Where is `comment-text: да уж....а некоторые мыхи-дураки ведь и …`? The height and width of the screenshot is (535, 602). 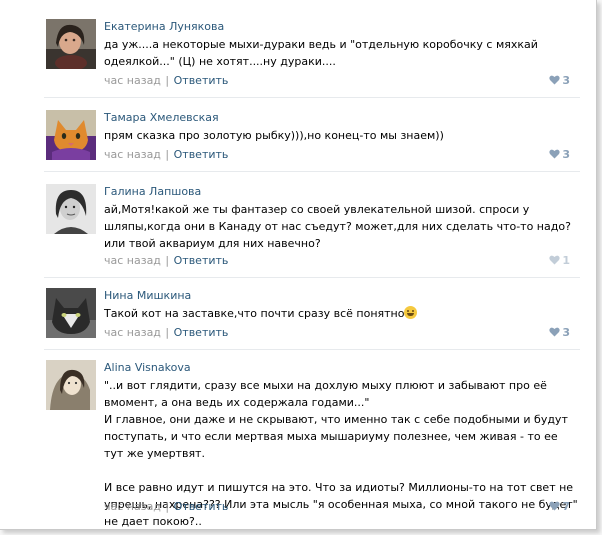 comment-text: да уж....а некоторые мыхи-дураки ведь и … is located at coordinates (342, 53).